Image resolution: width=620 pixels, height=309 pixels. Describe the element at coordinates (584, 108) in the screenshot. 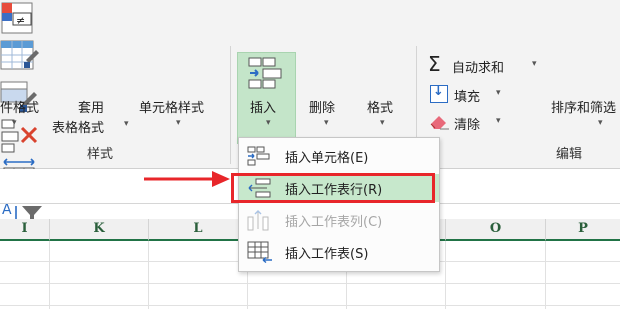

I see `sort-filter-label: 排序和筛选` at that location.